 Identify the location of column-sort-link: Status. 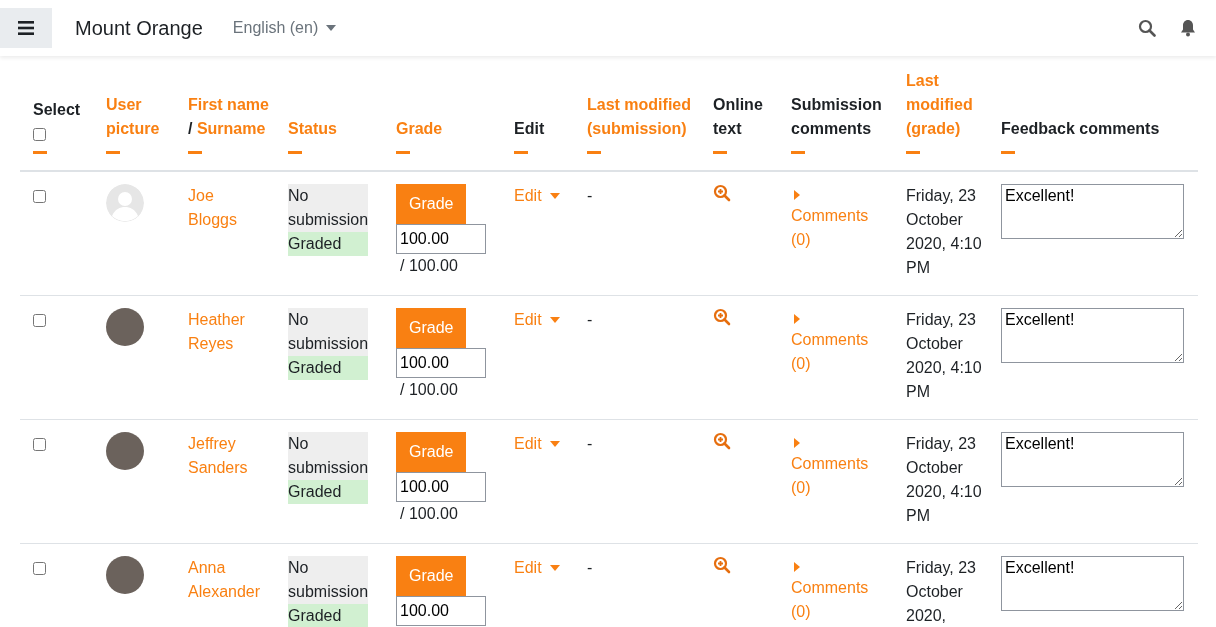
(312, 129).